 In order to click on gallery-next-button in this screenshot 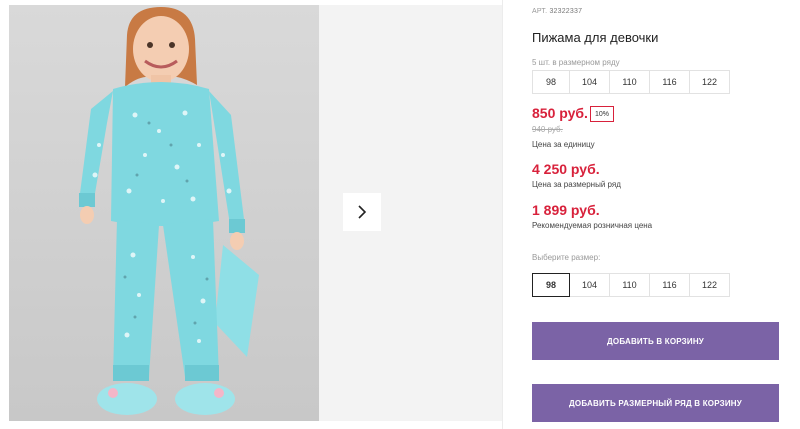, I will do `click(362, 212)`.